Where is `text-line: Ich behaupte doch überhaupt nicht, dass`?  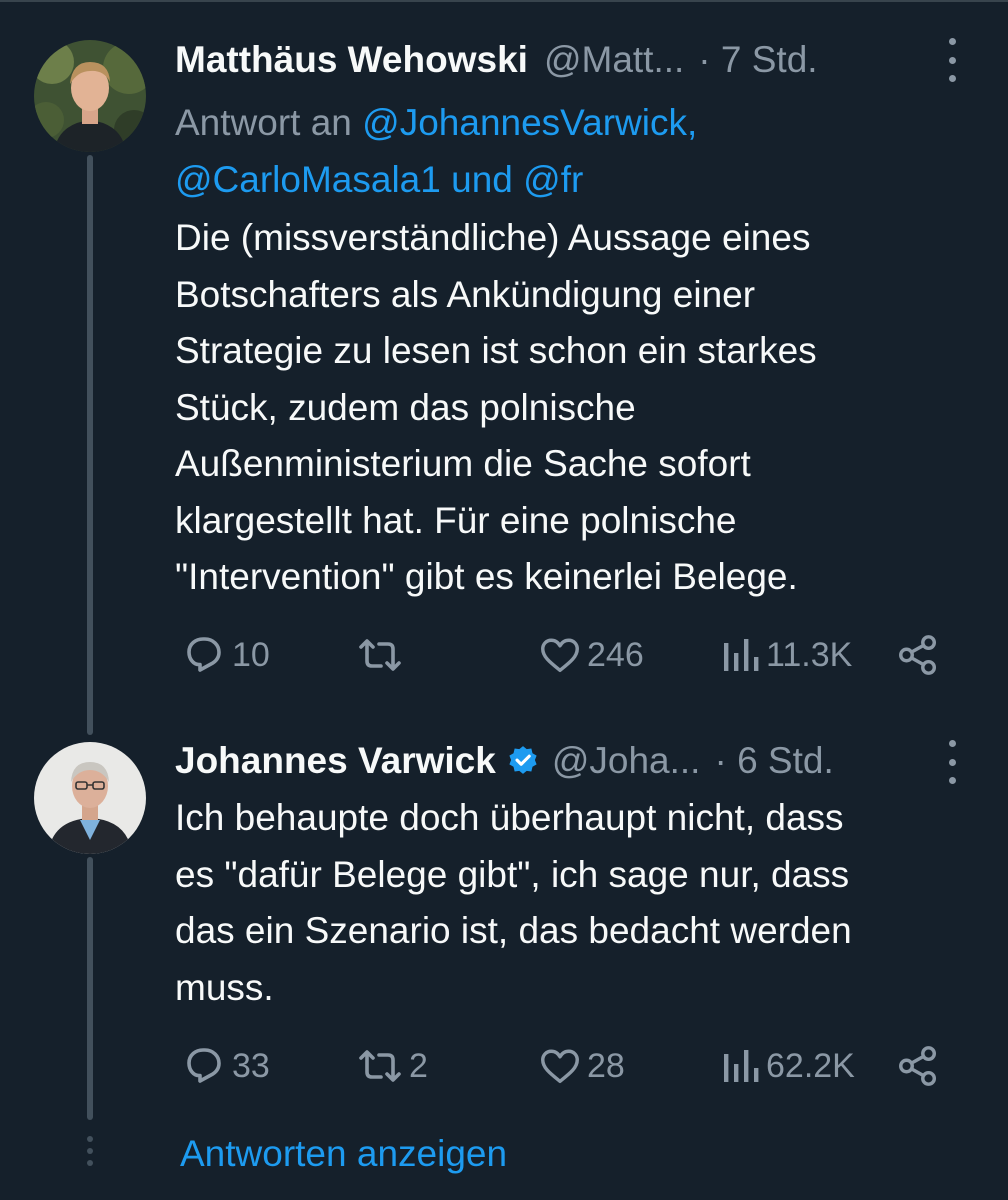
text-line: Ich behaupte doch überhaupt nicht, dass is located at coordinates (509, 817).